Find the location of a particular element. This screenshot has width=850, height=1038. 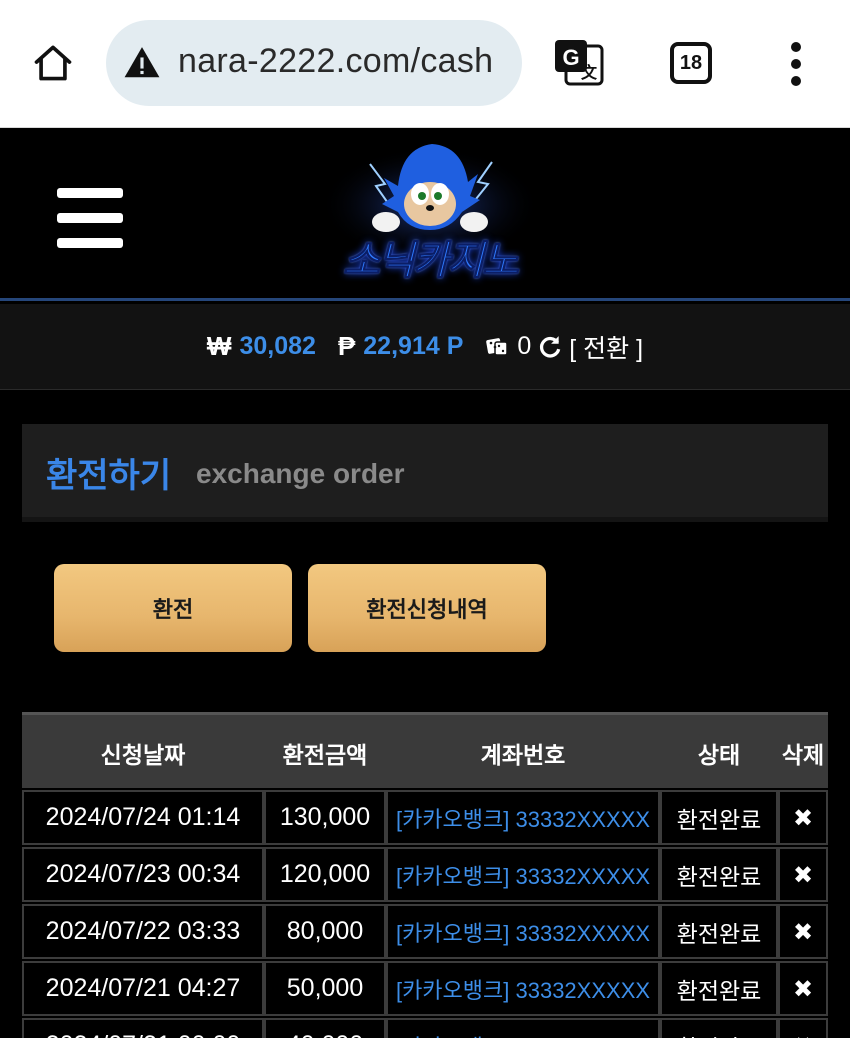

url-text: nara-2222.com/cash is located at coordinates (335, 61).